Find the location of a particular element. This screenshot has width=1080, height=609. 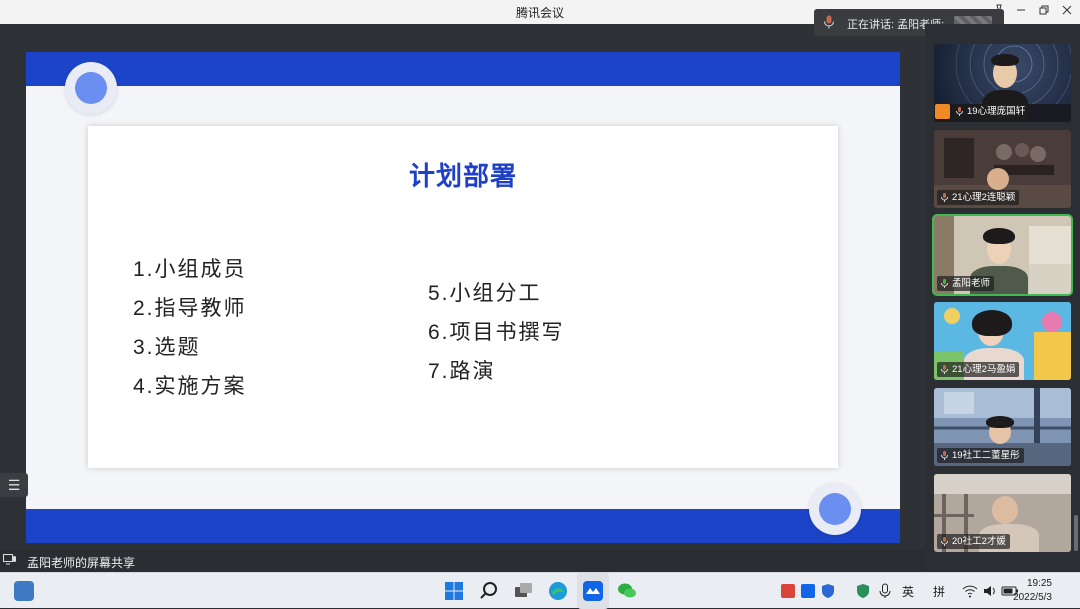

task-view-icon is located at coordinates (523, 591).